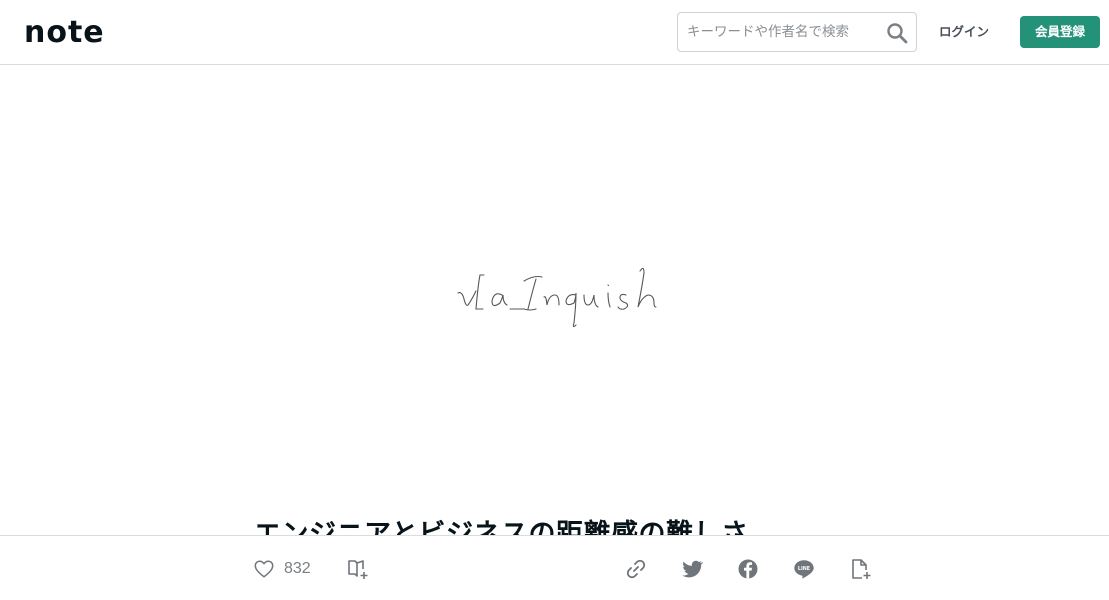 The height and width of the screenshot is (600, 1109). I want to click on share-facebook-button, so click(748, 569).